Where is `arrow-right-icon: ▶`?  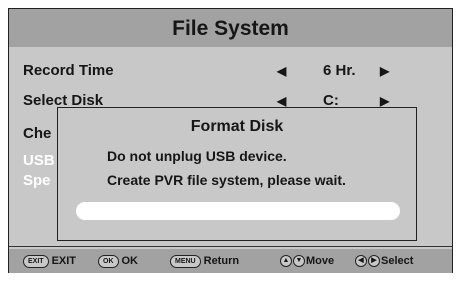 arrow-right-icon: ▶ is located at coordinates (384, 71).